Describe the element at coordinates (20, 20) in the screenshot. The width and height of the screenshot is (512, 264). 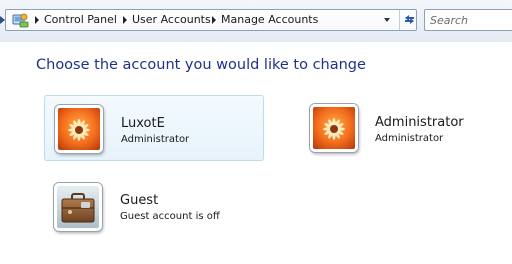
I see `control-panel-icon` at that location.